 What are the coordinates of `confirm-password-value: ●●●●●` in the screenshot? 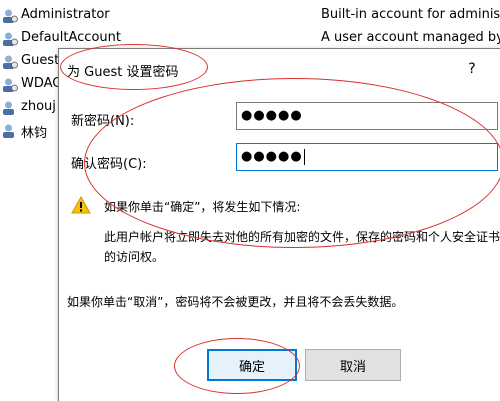 It's located at (272, 156).